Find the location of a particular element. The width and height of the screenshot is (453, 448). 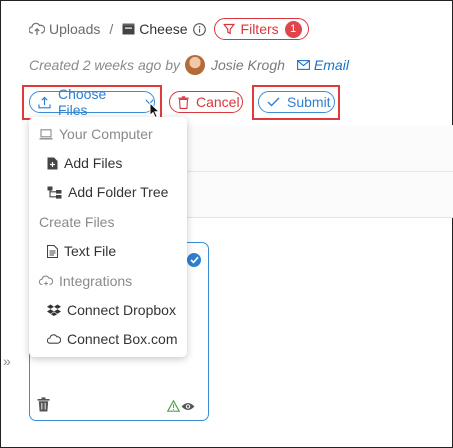

filters-label: Filters is located at coordinates (259, 29).